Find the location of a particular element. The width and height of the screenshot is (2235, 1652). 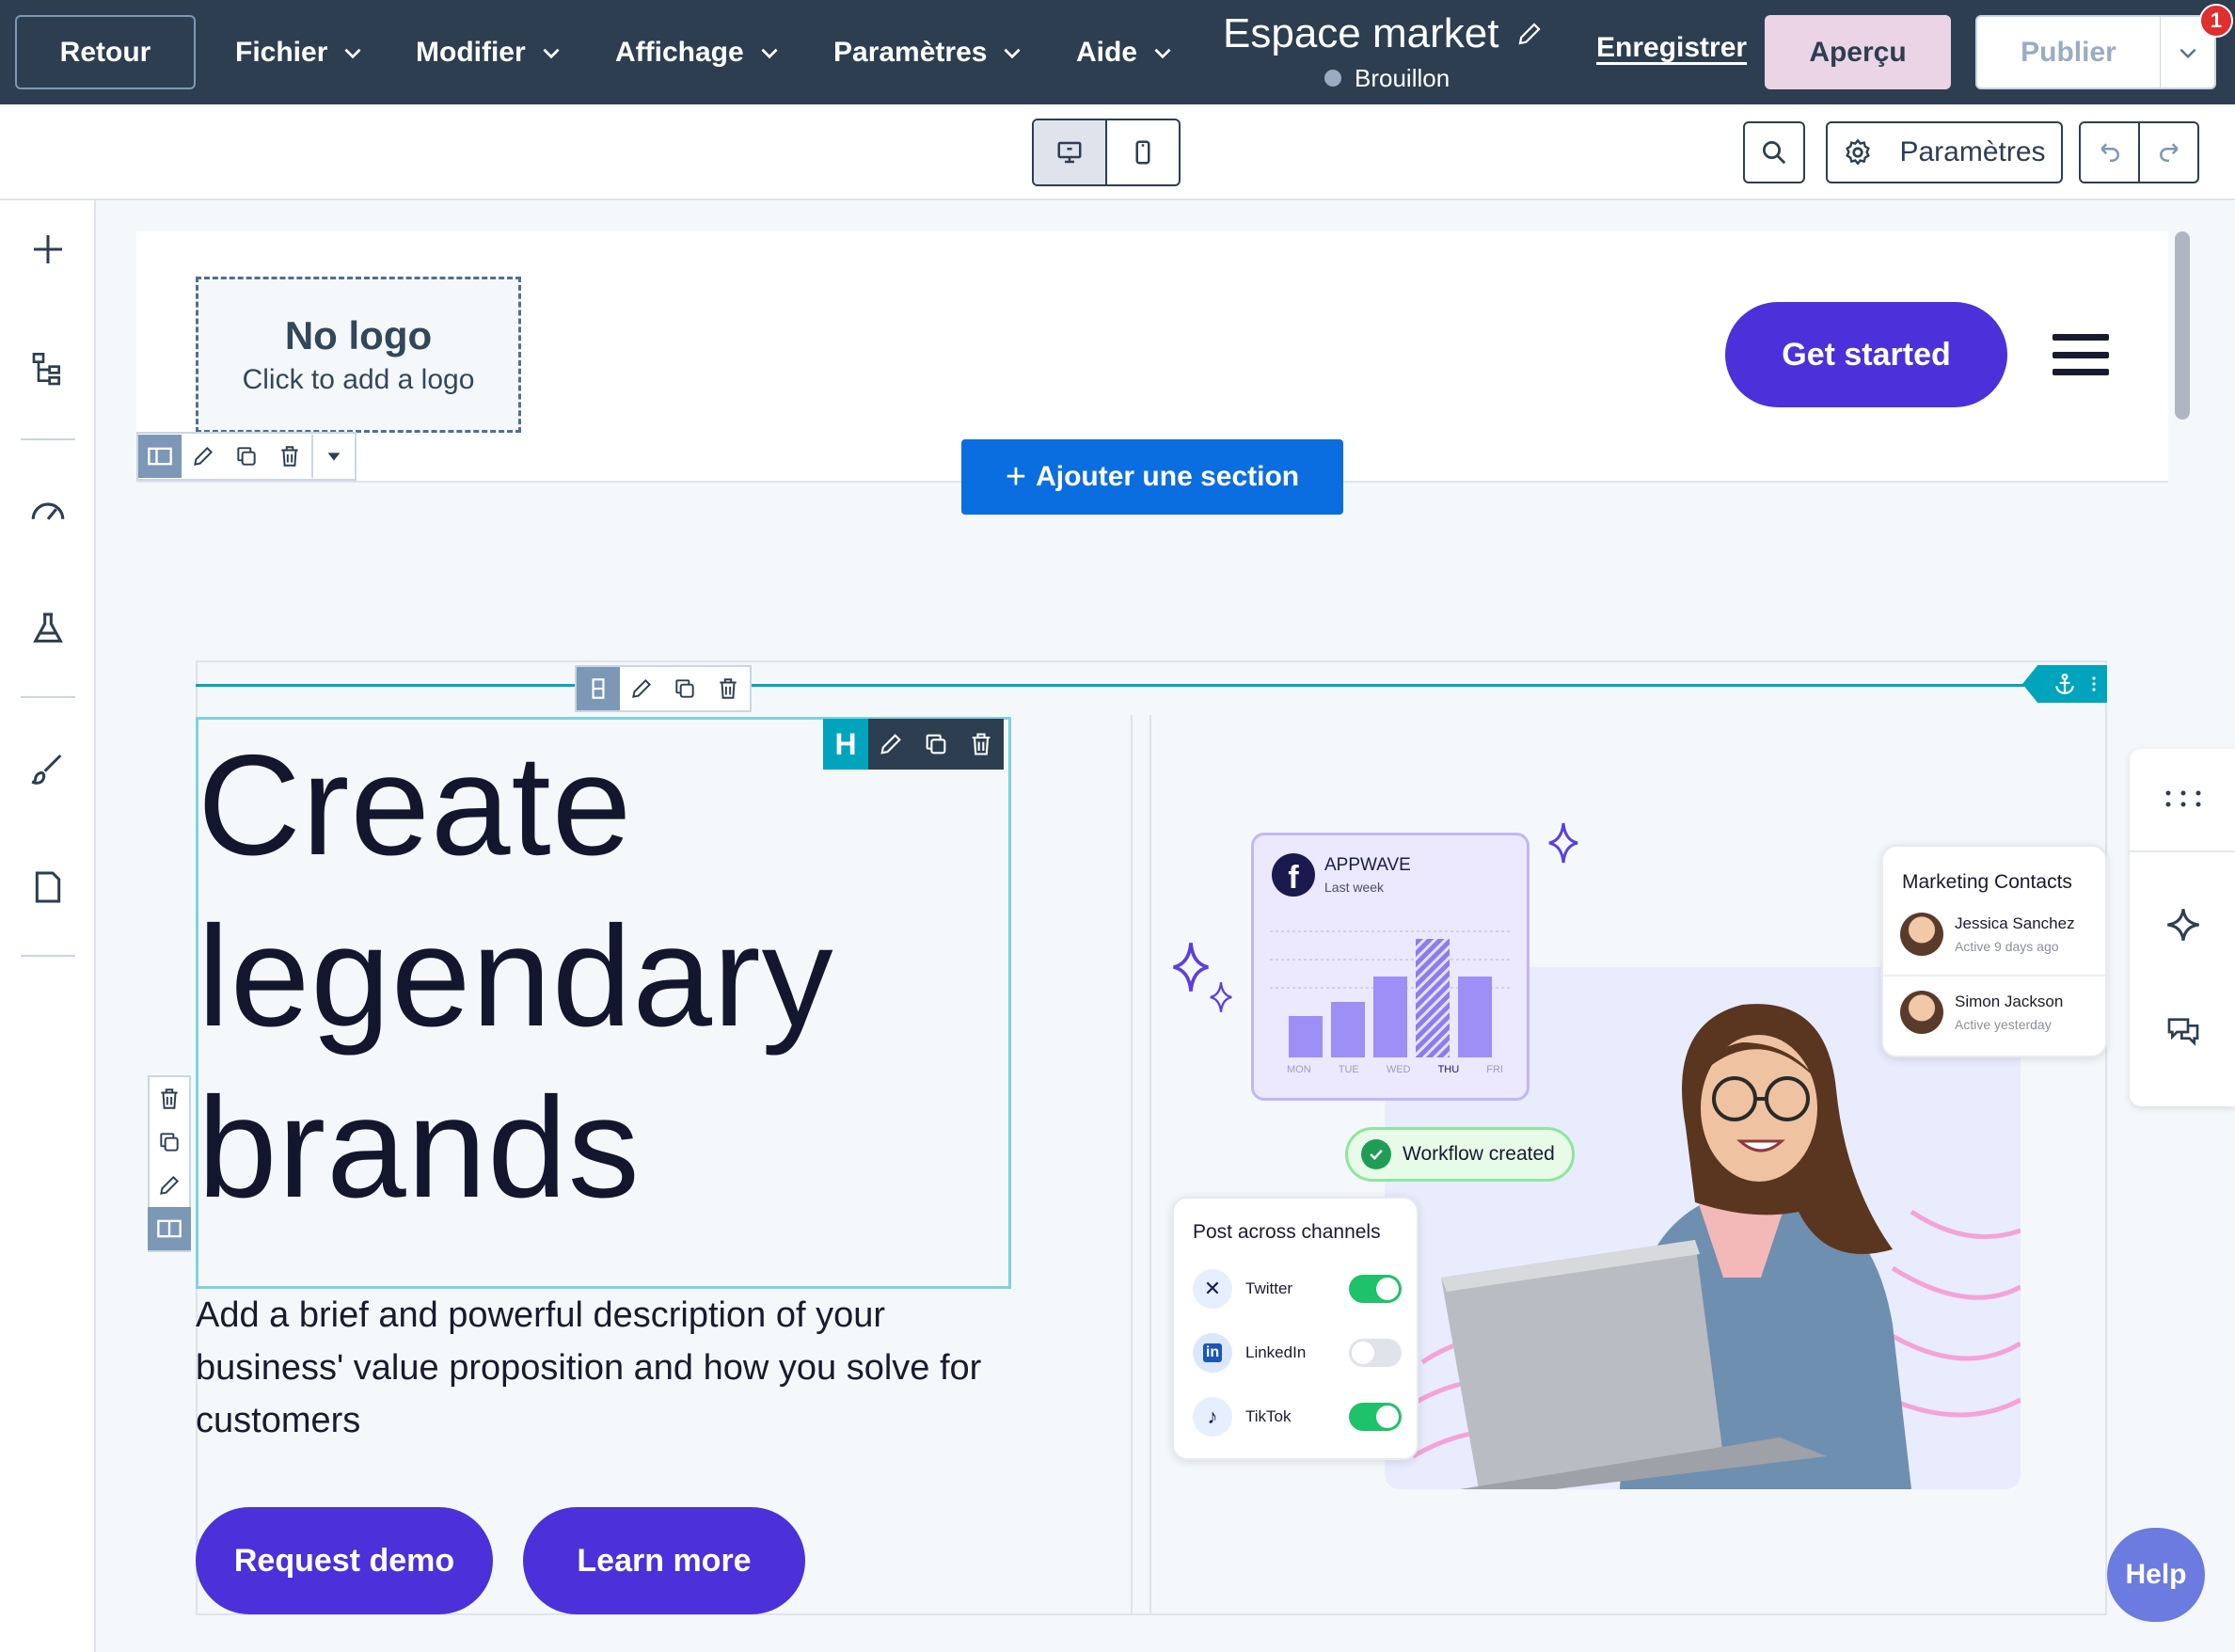

menu-settings: Paramètres is located at coordinates (928, 52).